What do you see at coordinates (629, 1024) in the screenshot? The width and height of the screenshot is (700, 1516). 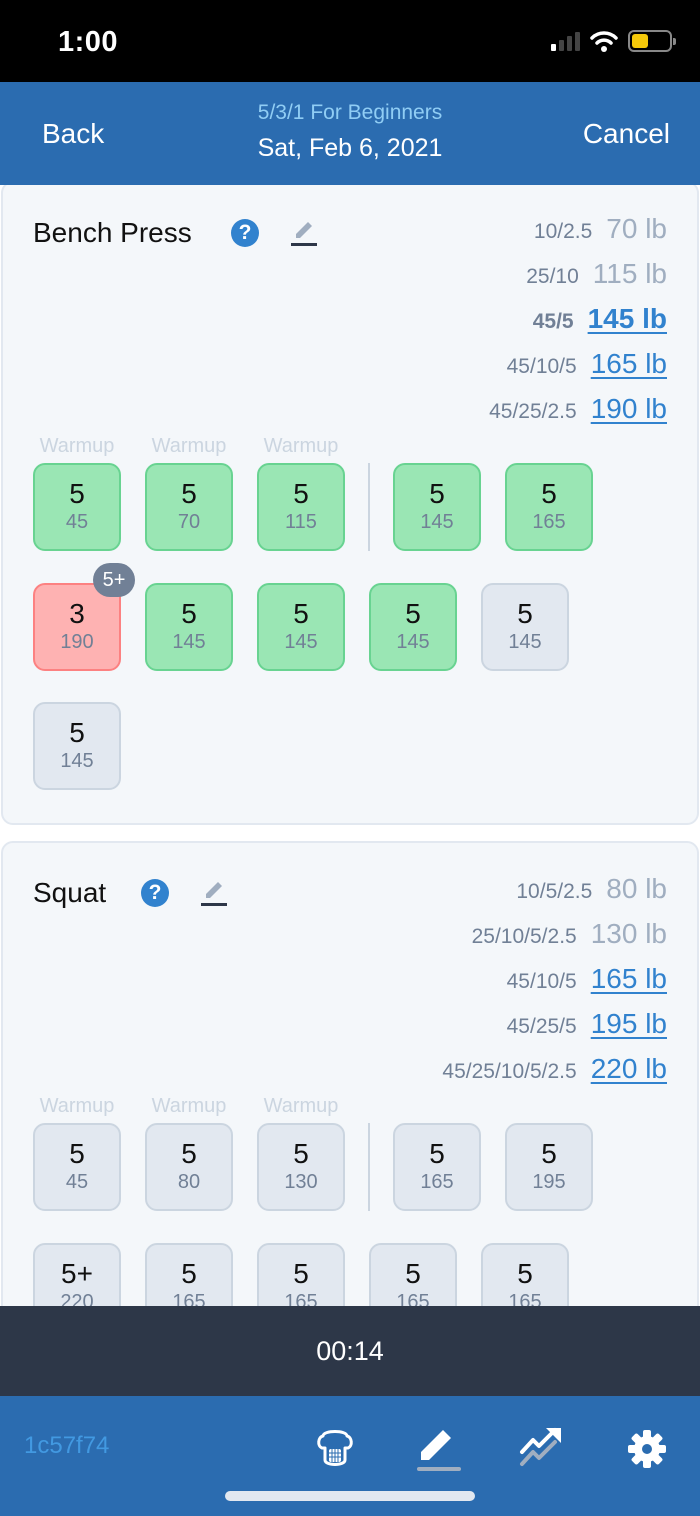 I see `plate-weight-link: 195 lb` at bounding box center [629, 1024].